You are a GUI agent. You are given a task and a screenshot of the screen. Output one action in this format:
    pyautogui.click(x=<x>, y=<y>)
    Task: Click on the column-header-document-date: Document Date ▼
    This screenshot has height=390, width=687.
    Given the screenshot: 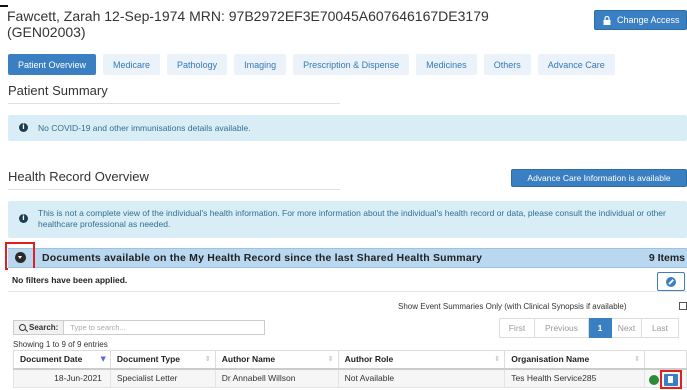 What is the action you would take?
    pyautogui.click(x=62, y=360)
    